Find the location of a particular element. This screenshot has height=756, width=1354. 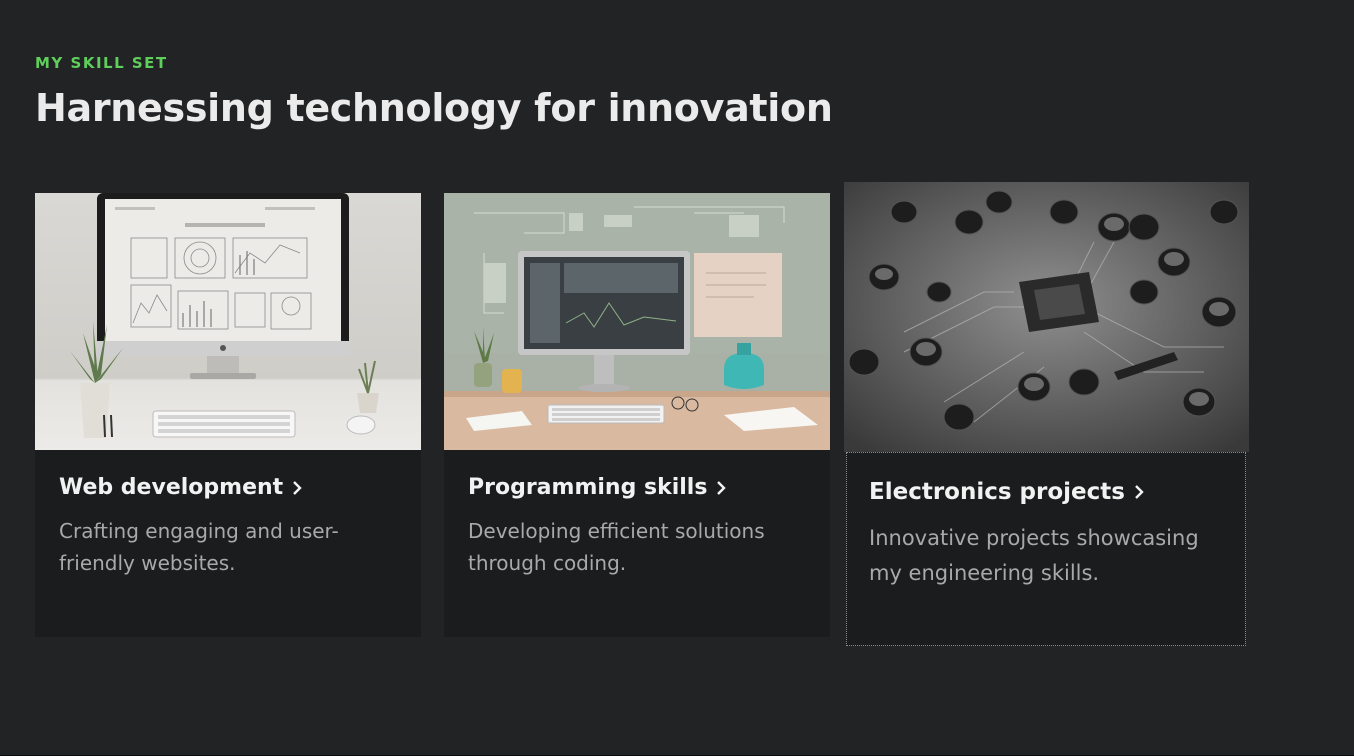

web-development-image is located at coordinates (228, 321).